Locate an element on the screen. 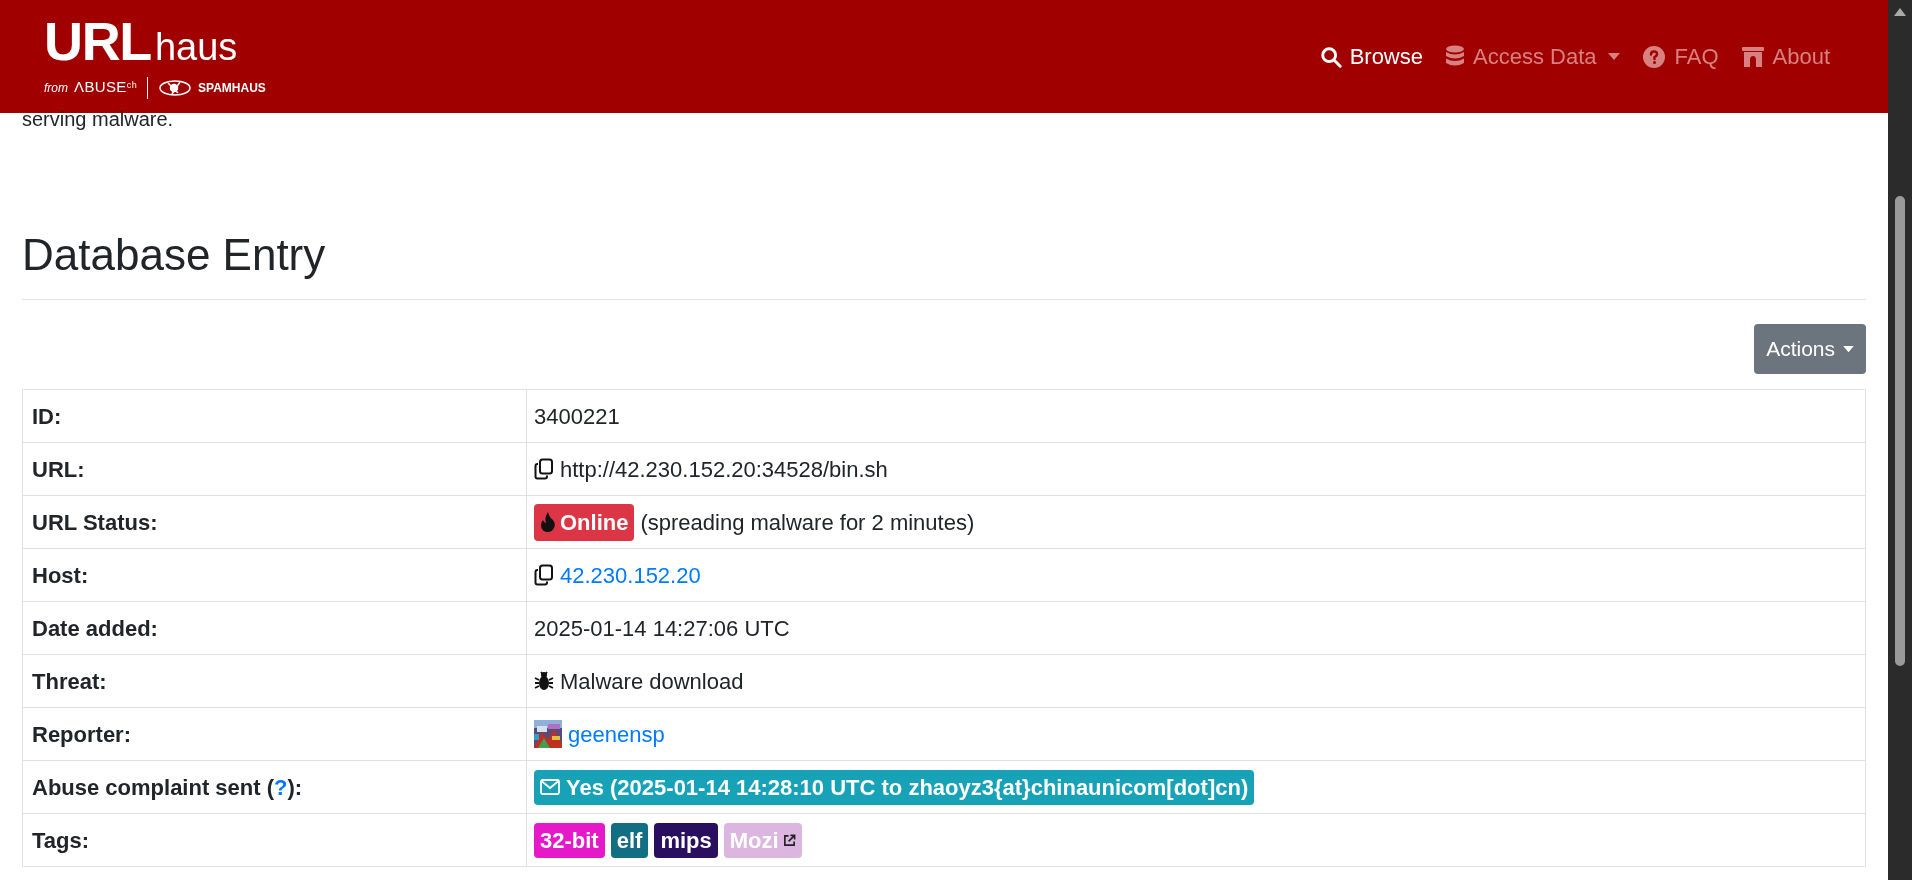 The width and height of the screenshot is (1912, 880). row-label: Tags: is located at coordinates (61, 840).